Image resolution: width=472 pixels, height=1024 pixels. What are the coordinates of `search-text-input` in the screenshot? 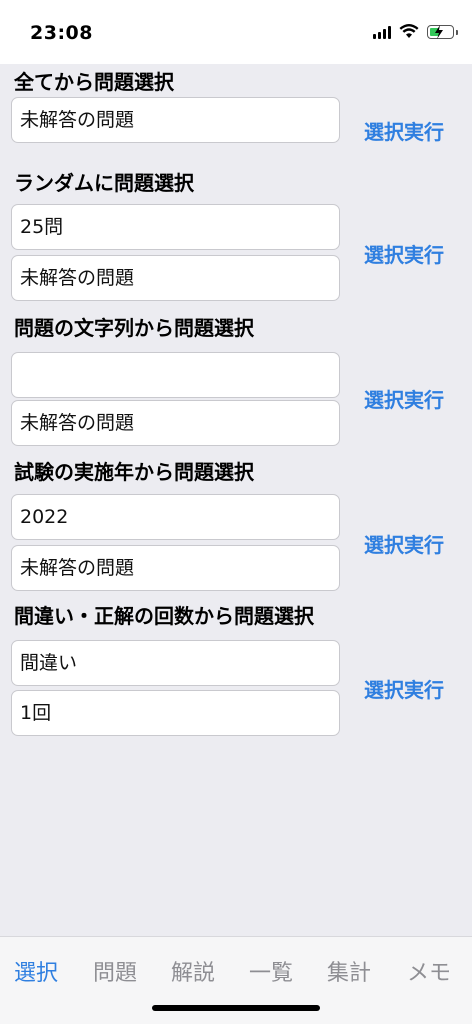 It's located at (175, 375).